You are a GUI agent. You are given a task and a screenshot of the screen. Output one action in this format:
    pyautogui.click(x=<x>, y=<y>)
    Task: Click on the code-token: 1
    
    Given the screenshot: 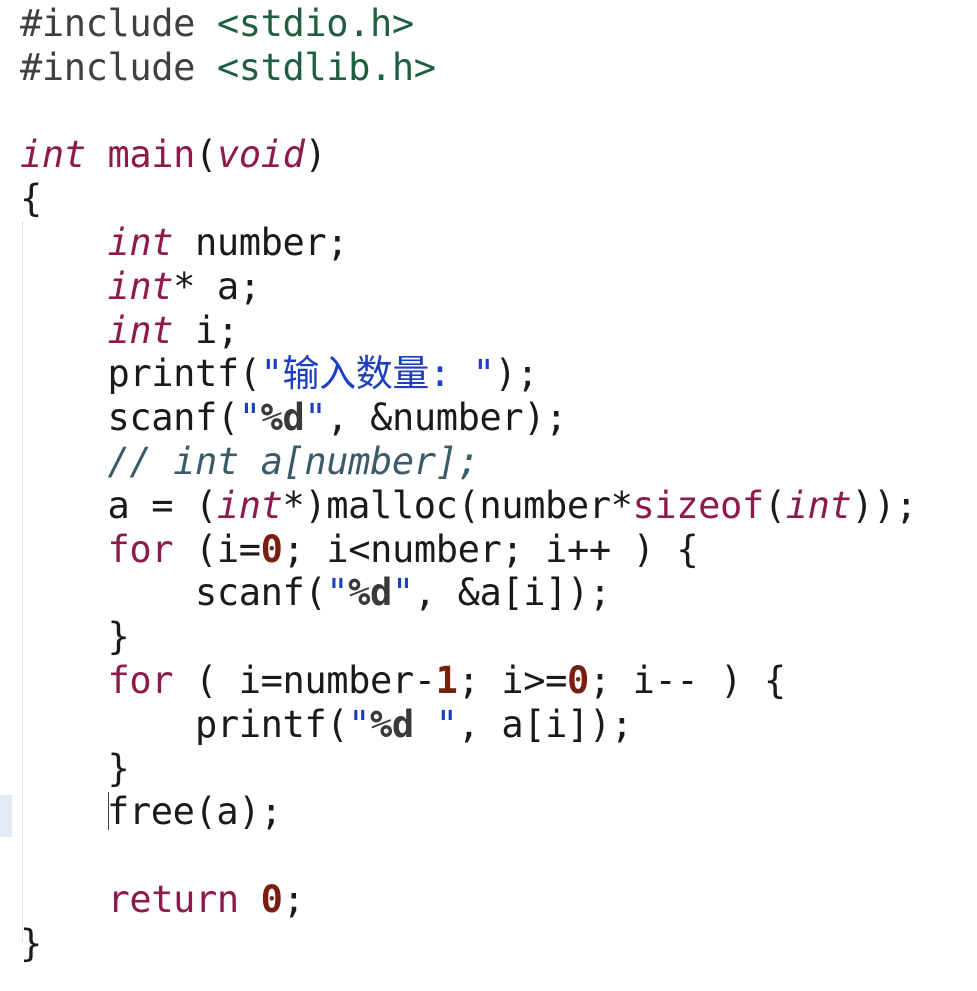 What is the action you would take?
    pyautogui.click(x=446, y=680)
    